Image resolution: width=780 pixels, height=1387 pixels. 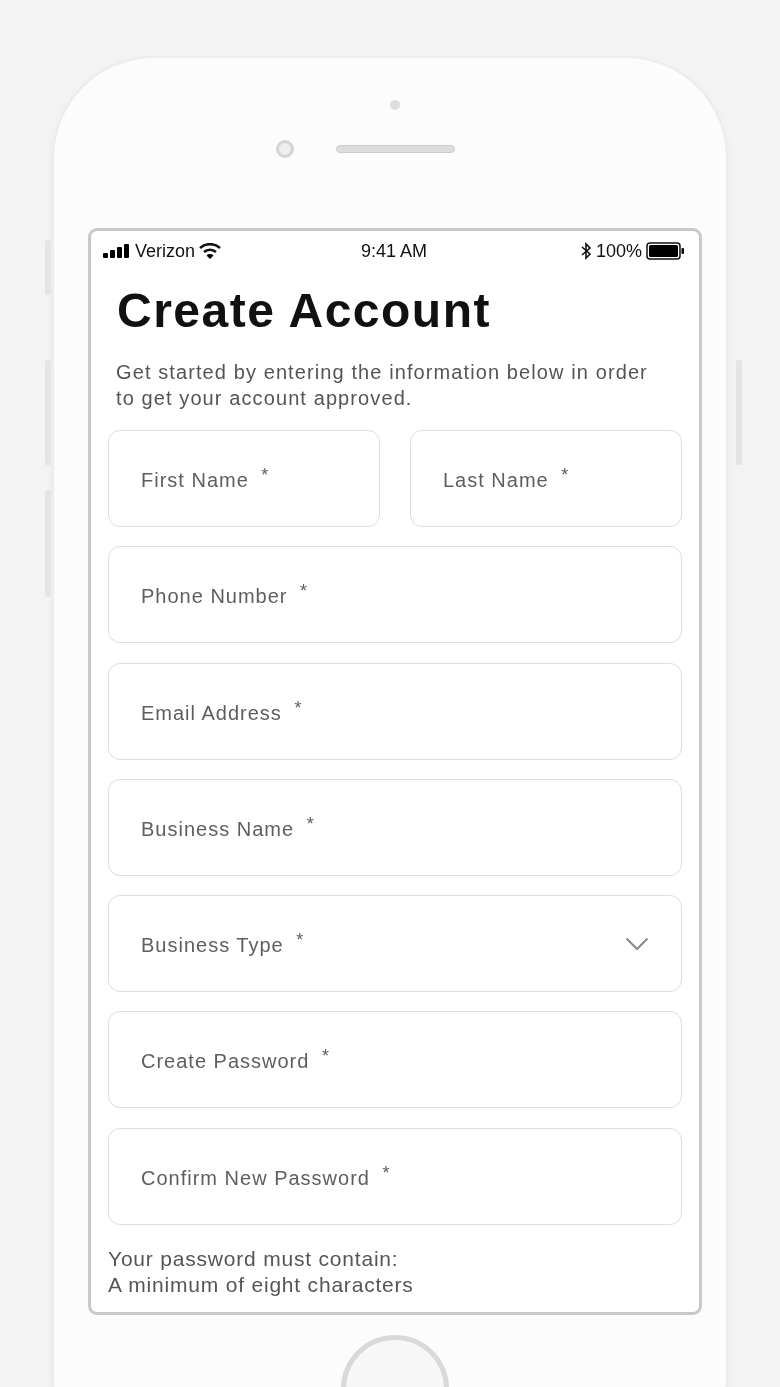 I want to click on clock-time: 9:41 AM, so click(x=394, y=251).